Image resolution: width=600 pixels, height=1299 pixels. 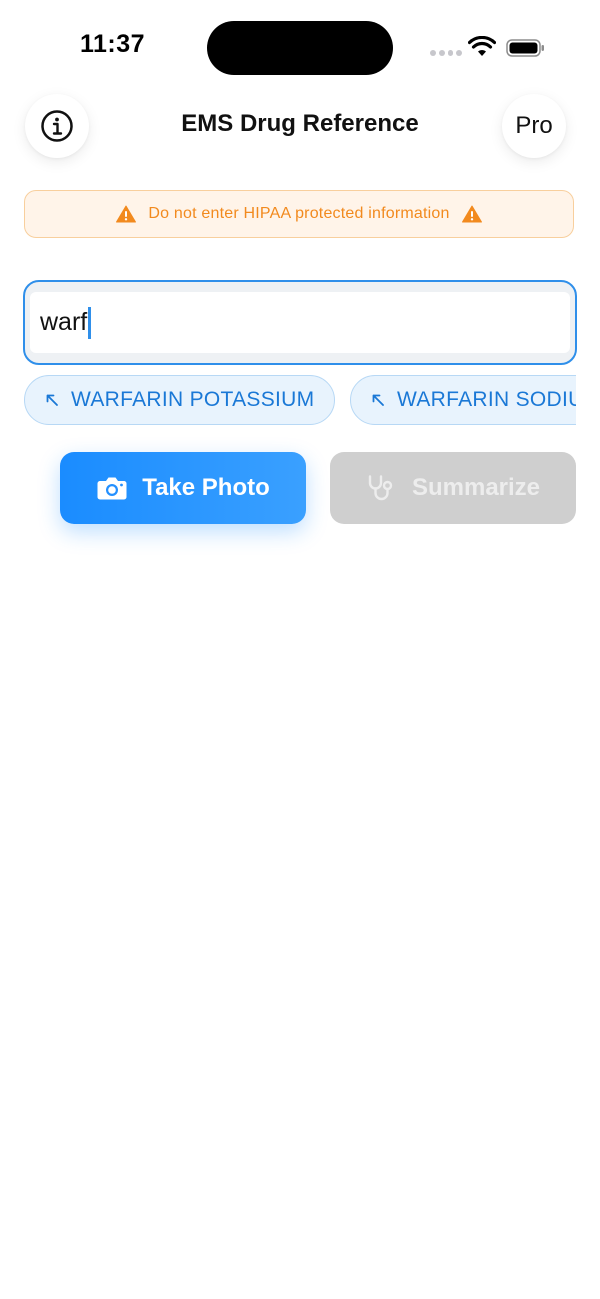 I want to click on search-input-value: warf, so click(x=64, y=322).